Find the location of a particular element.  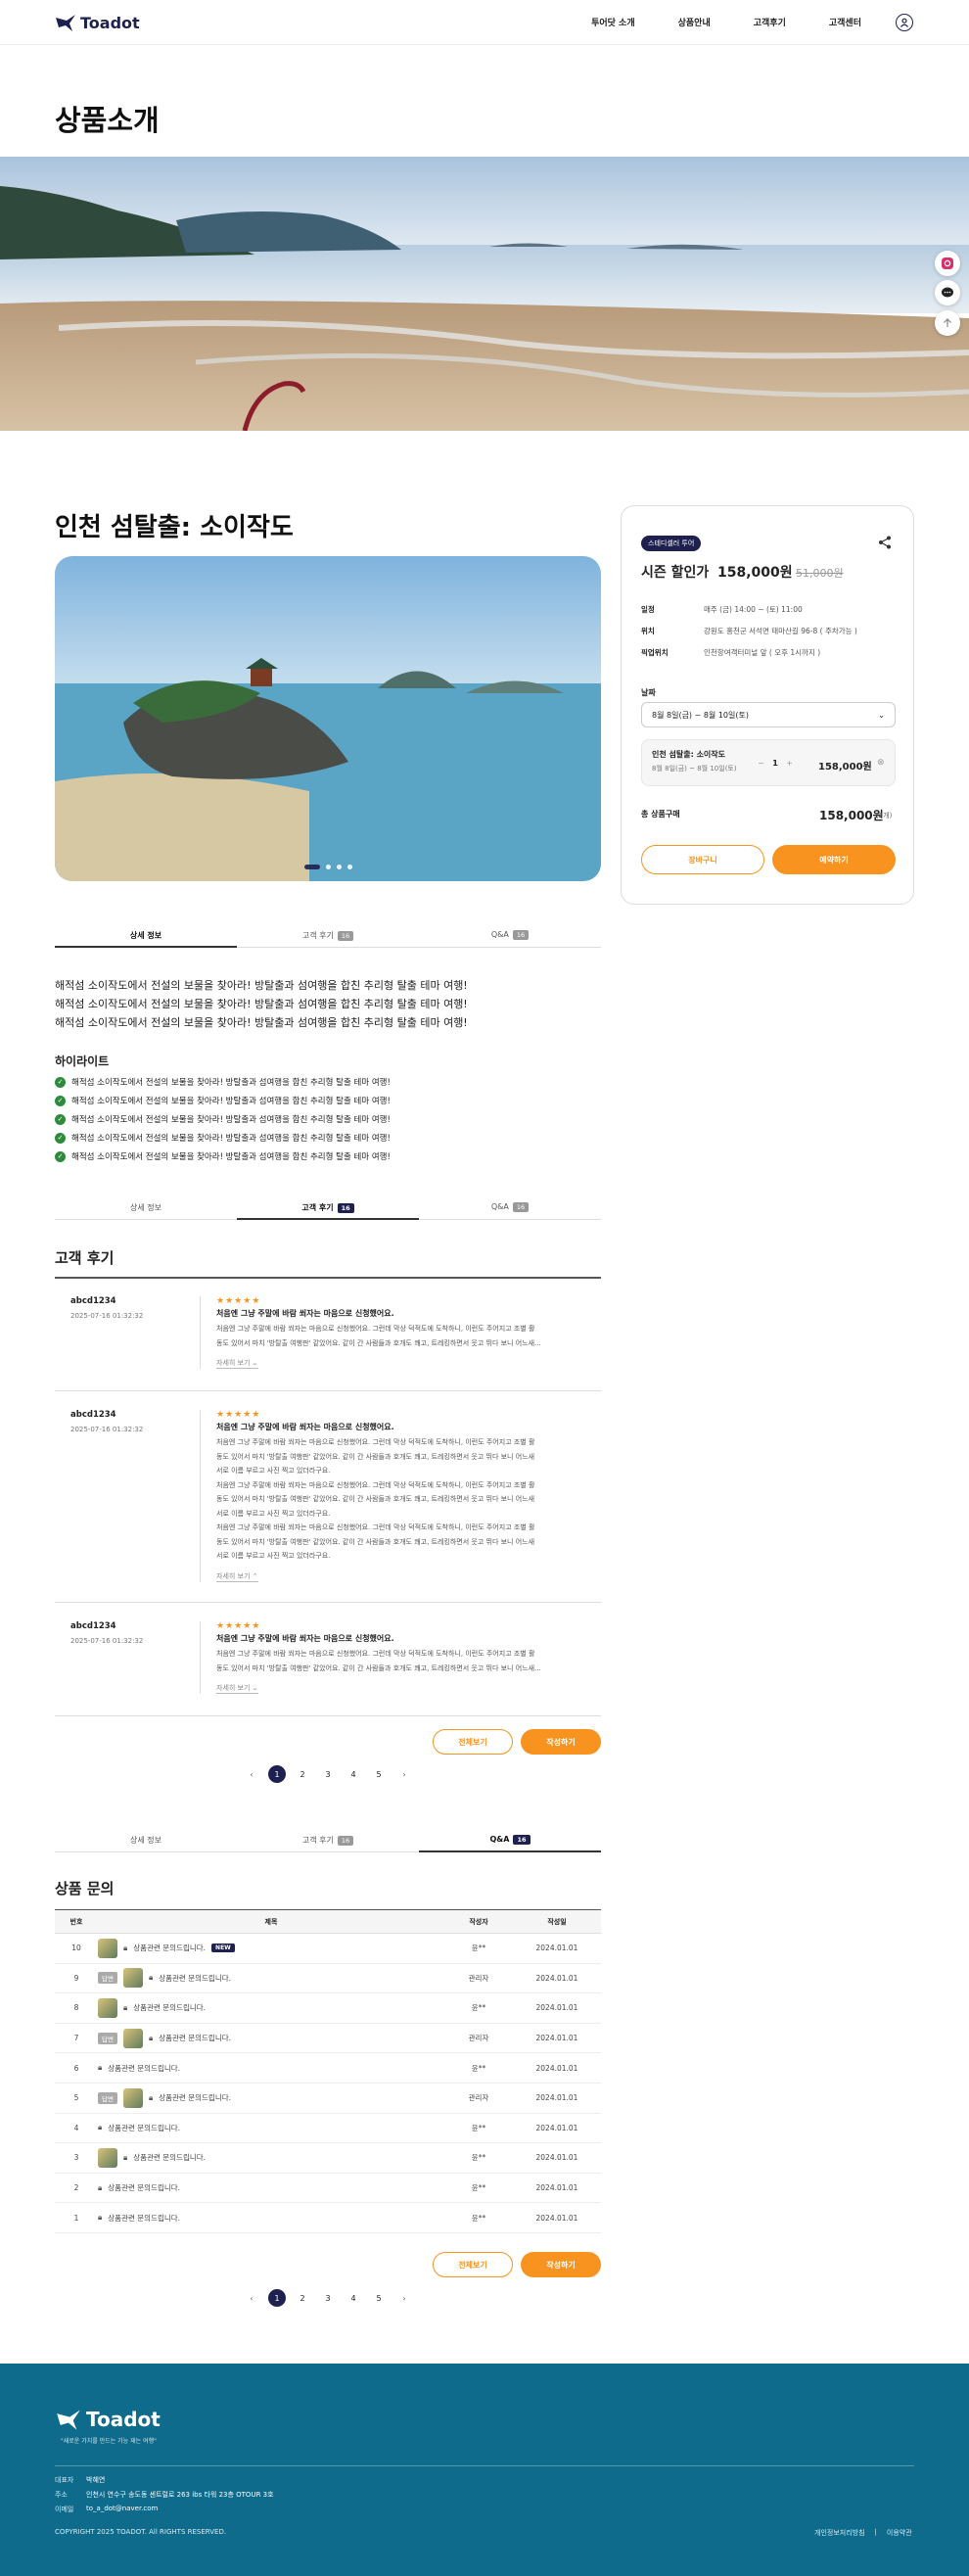

qa-row: 10 🔒︎ 상품관련 문의드립니다. NEW 윤** 2024.01.01 is located at coordinates (328, 1948).